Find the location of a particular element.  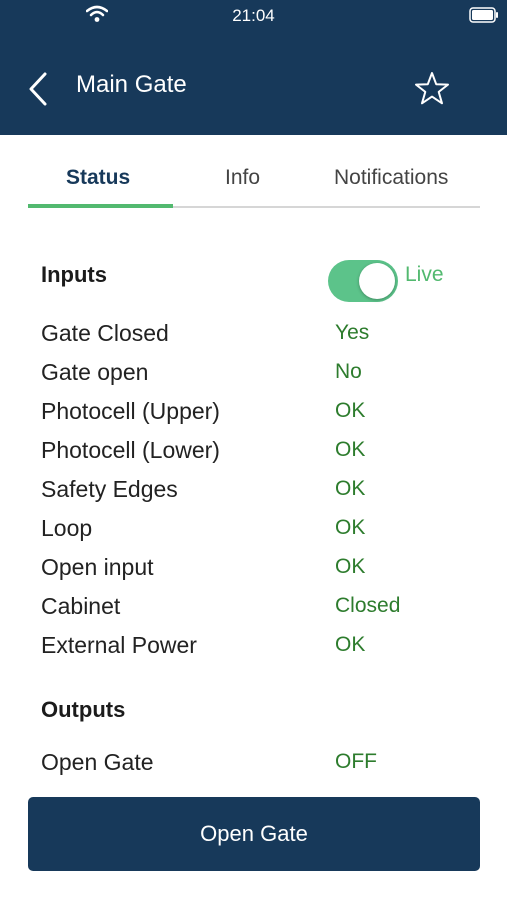

input-label-open-input: Open input is located at coordinates (97, 567).